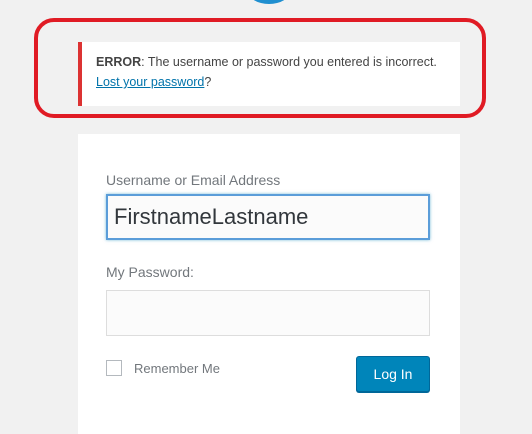 Image resolution: width=532 pixels, height=434 pixels. What do you see at coordinates (269, 2) in the screenshot?
I see `wordpress-logo-icon` at bounding box center [269, 2].